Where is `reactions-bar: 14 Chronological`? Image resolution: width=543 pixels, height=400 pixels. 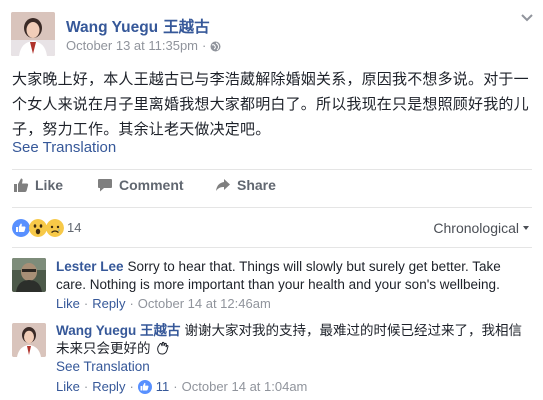 reactions-bar: 14 Chronological is located at coordinates (271, 228).